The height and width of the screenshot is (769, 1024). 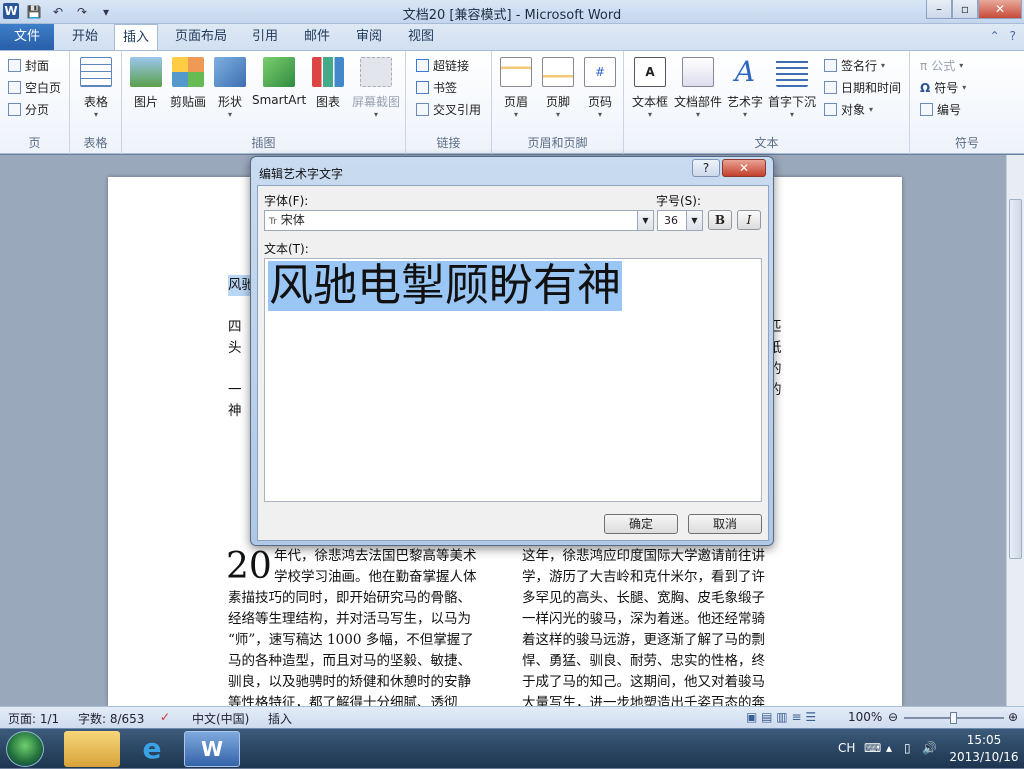 What do you see at coordinates (85, 37) in the screenshot?
I see `tab-home: 开始` at bounding box center [85, 37].